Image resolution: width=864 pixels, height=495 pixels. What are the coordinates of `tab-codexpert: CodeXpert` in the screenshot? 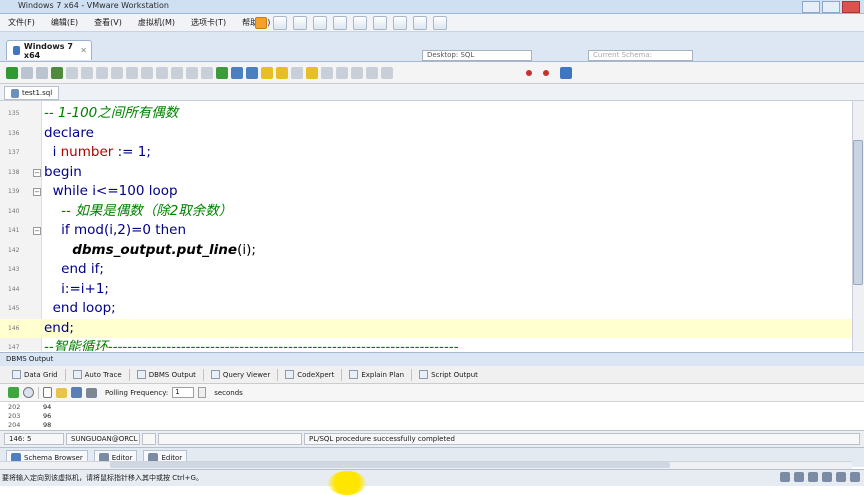 It's located at (309, 374).